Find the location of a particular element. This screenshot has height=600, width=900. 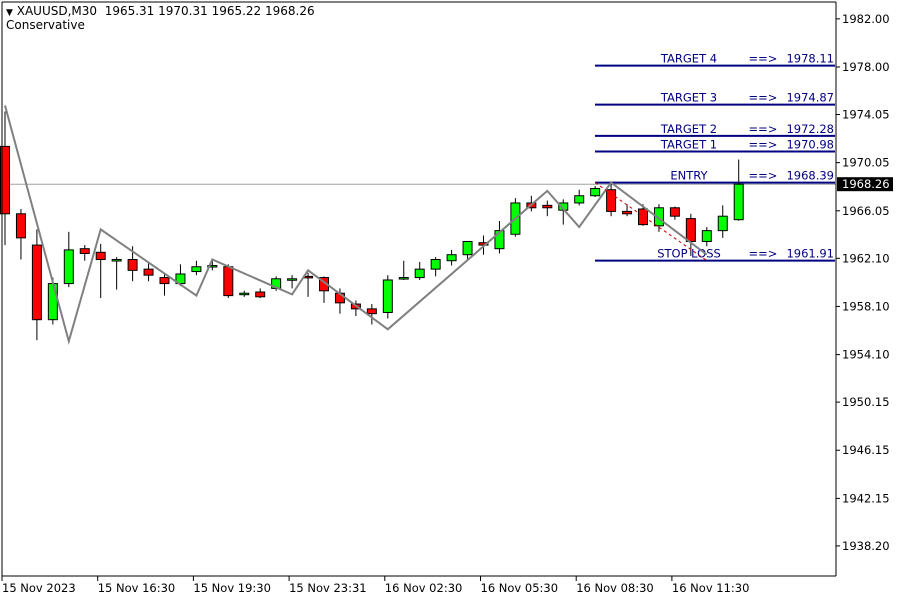

current-price-tag: 1968.26 is located at coordinates (865, 184).